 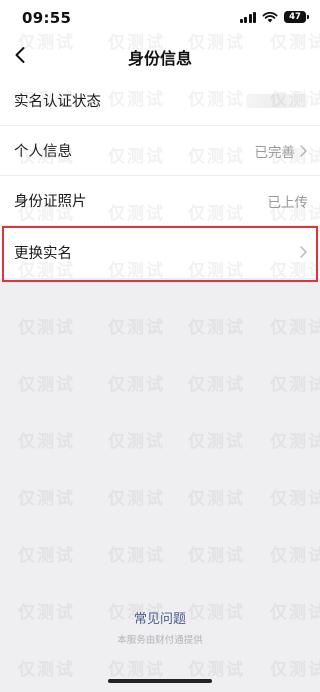 What do you see at coordinates (43, 253) in the screenshot?
I see `row-label: 更换实名` at bounding box center [43, 253].